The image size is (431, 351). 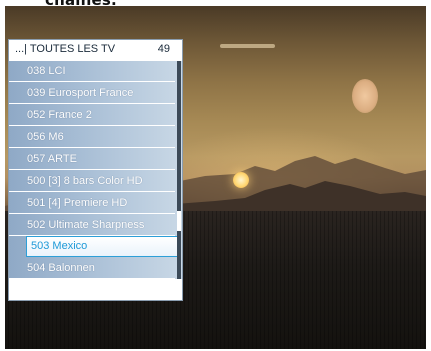 I want to click on channel-item: 501 [4] Premiere HD, so click(x=92, y=203).